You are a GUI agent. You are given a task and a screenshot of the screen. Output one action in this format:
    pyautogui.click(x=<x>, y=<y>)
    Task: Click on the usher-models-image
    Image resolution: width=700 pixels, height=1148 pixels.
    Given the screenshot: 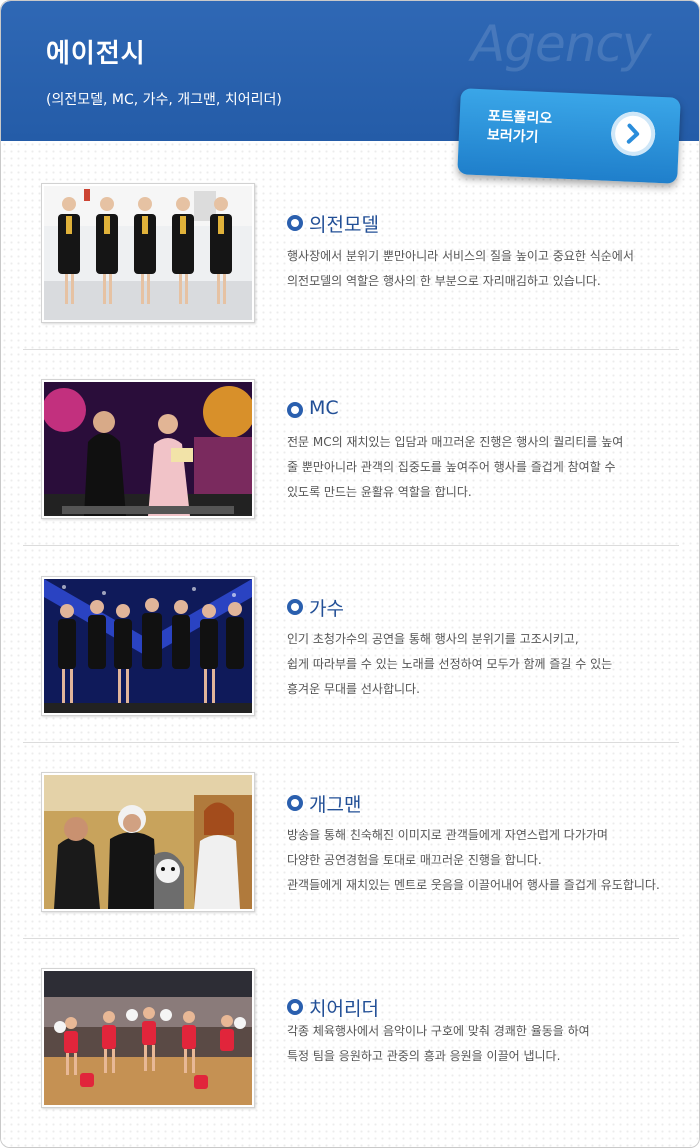 What is the action you would take?
    pyautogui.click(x=148, y=253)
    